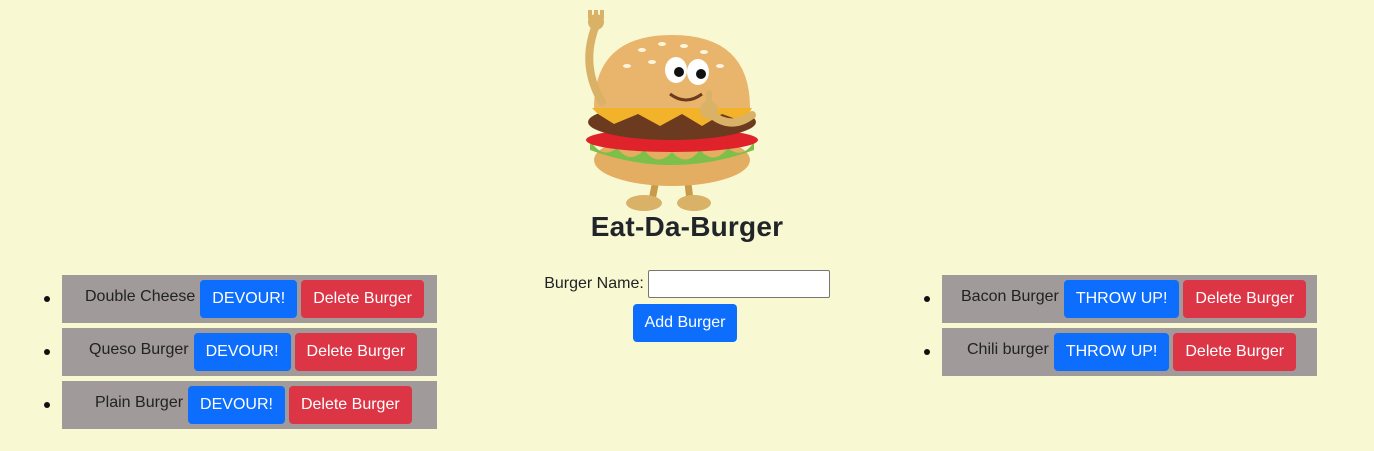 Image resolution: width=1374 pixels, height=451 pixels. I want to click on add-burger-button: Add Burger, so click(685, 323).